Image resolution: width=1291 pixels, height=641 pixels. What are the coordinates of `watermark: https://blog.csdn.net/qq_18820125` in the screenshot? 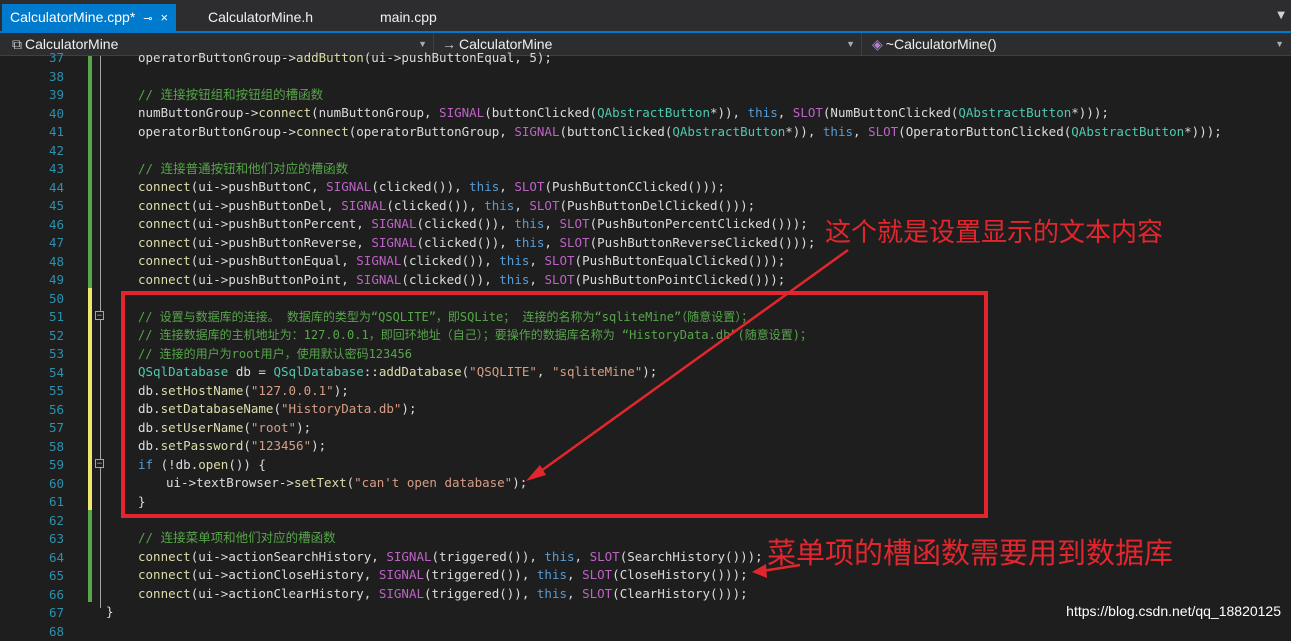 It's located at (1173, 611).